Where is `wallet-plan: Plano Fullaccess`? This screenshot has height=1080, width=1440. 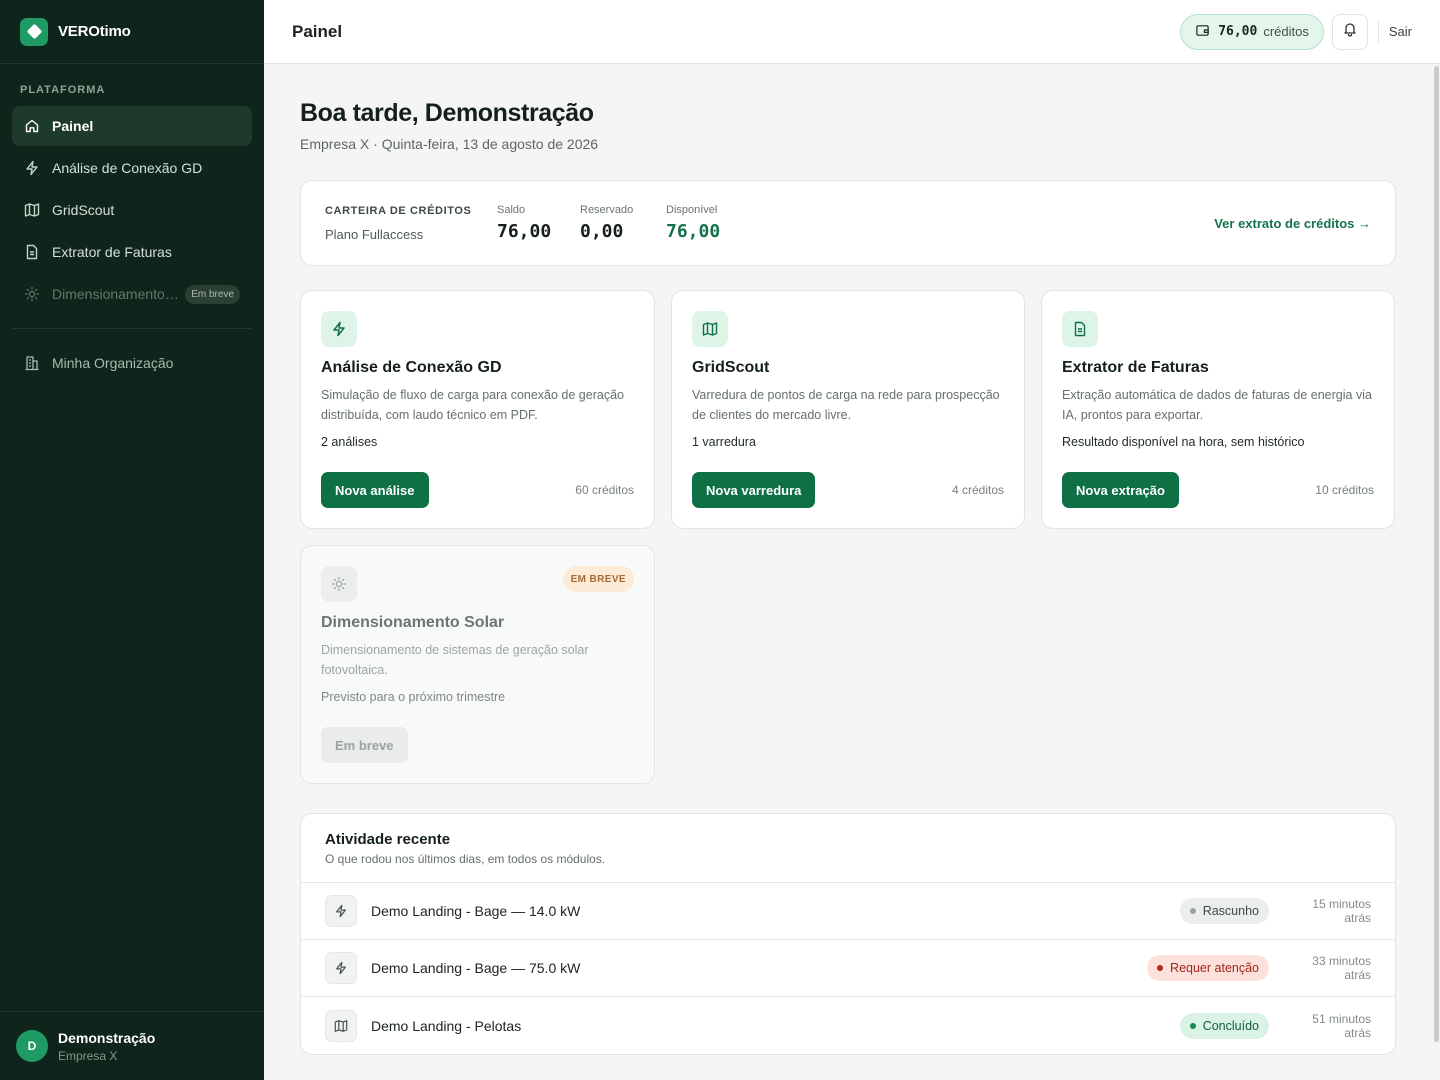 wallet-plan: Plano Fullaccess is located at coordinates (374, 234).